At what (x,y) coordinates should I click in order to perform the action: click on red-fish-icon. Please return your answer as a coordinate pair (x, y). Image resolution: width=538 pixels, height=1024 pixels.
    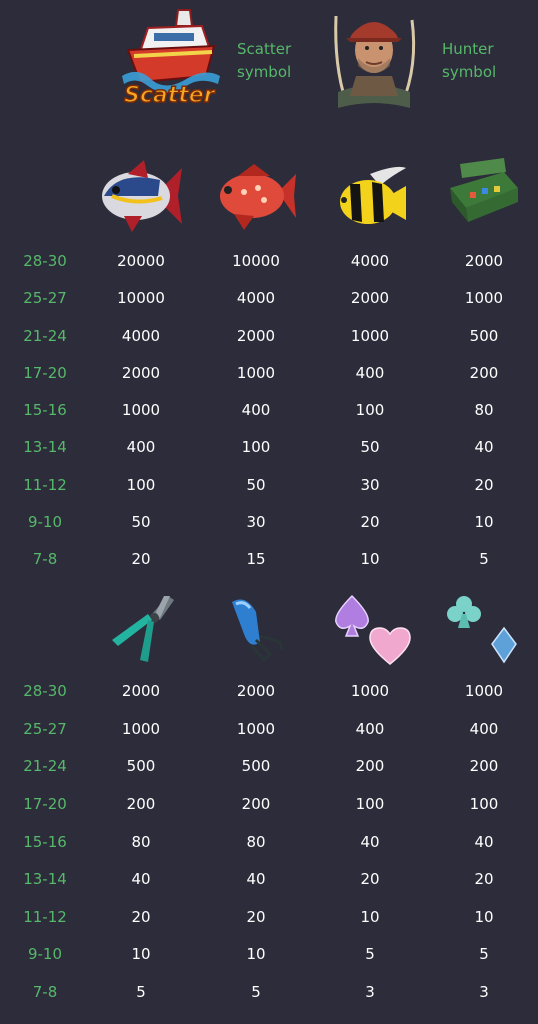
    Looking at the image, I should click on (258, 197).